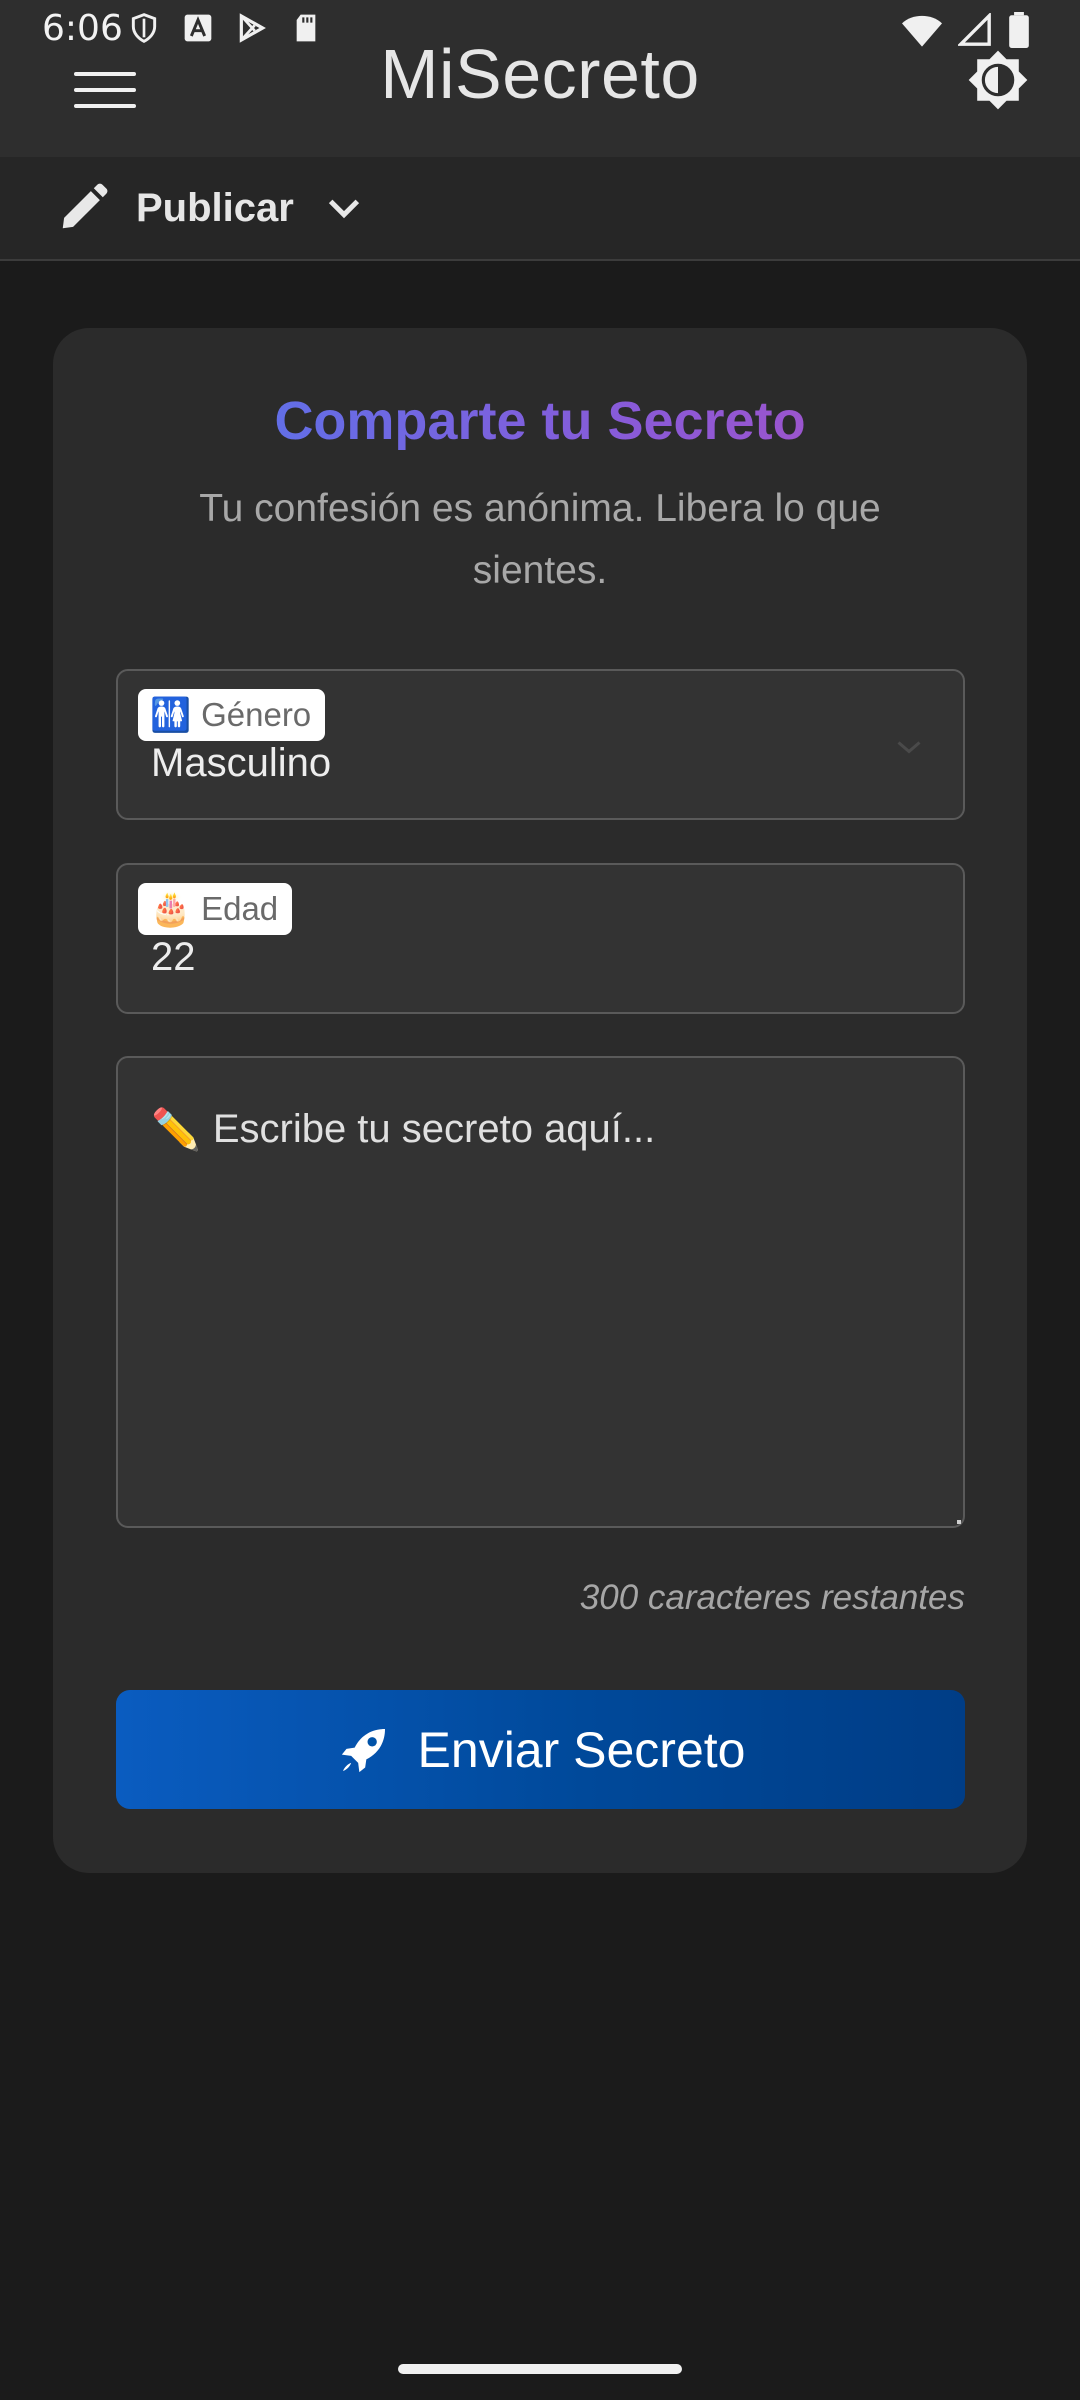 The height and width of the screenshot is (2400, 1080). Describe the element at coordinates (256, 714) in the screenshot. I see `gender-label: Género` at that location.